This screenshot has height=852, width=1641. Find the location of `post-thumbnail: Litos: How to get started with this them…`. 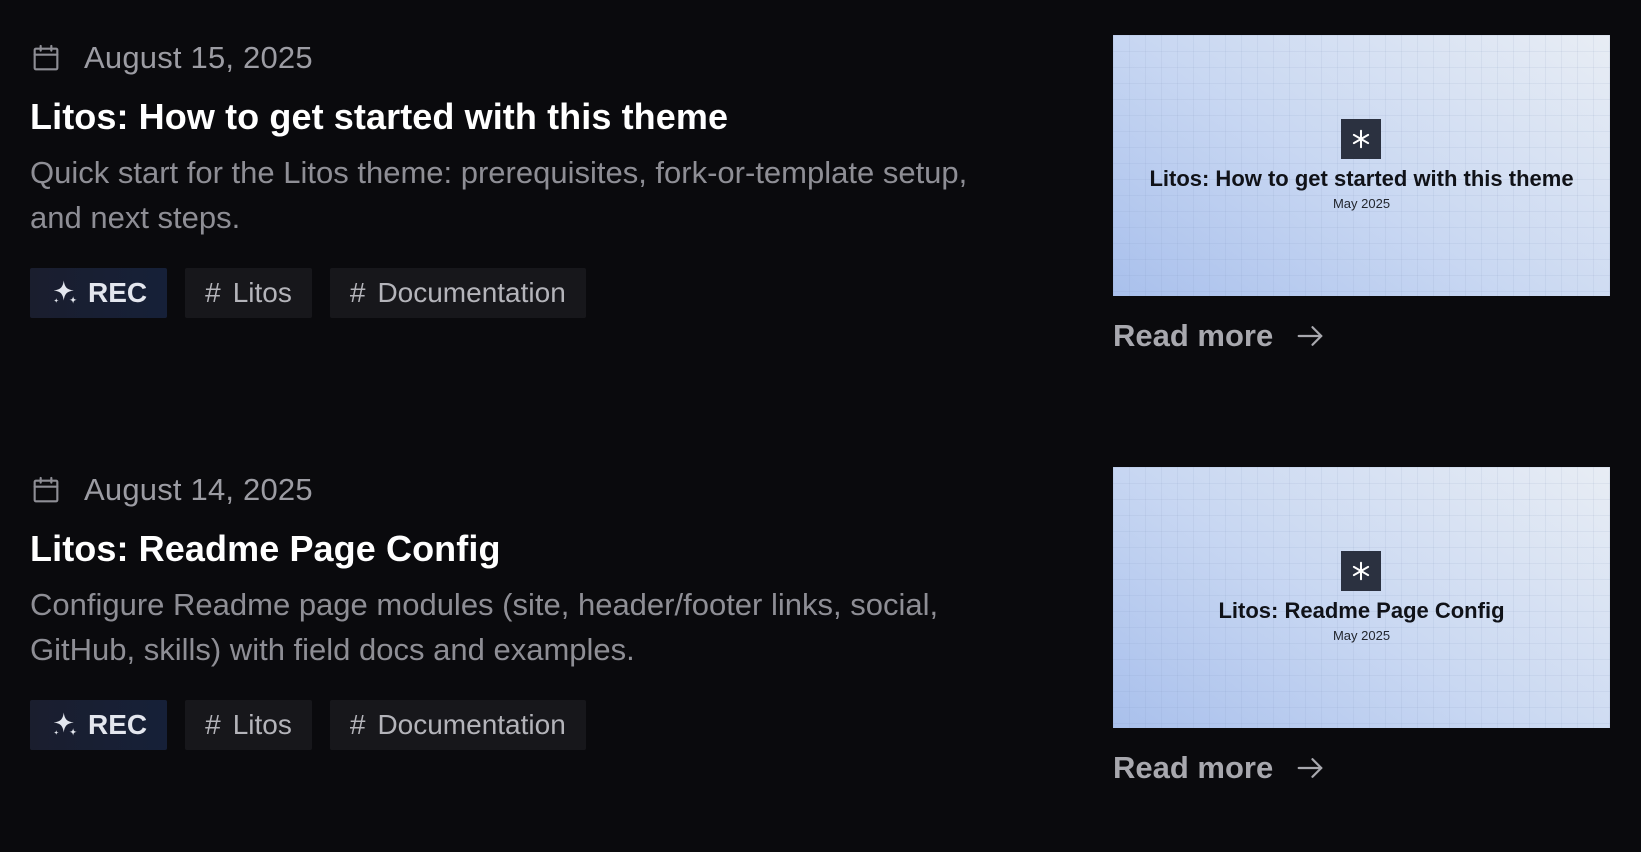

post-thumbnail: Litos: How to get started with this them… is located at coordinates (1361, 165).